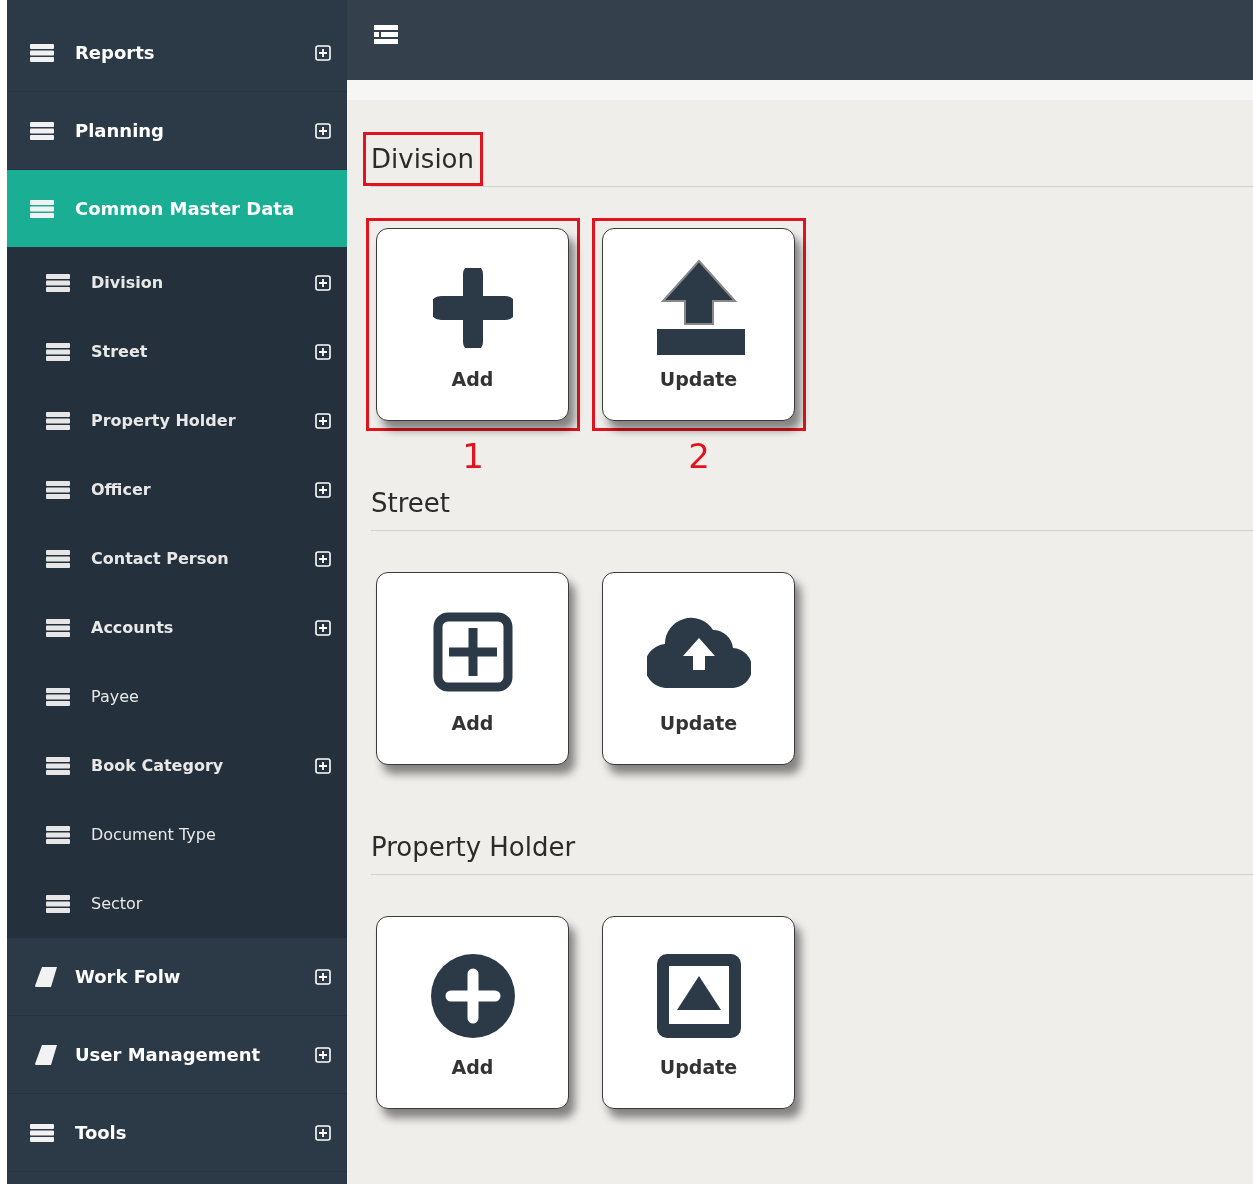 The height and width of the screenshot is (1184, 1253). I want to click on submenu-item-label: Officer, so click(121, 489).